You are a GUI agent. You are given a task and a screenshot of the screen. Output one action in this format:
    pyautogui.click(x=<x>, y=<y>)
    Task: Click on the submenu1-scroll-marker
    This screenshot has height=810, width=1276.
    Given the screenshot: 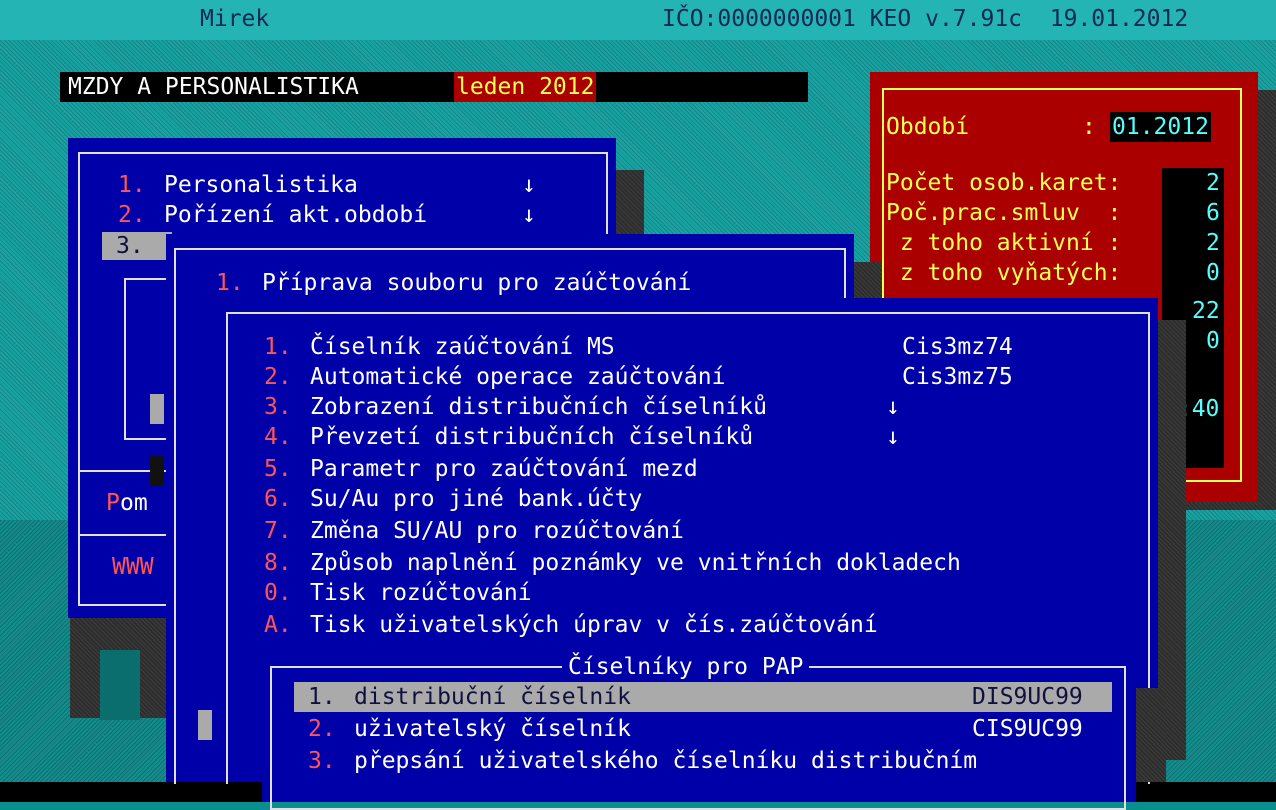 What is the action you would take?
    pyautogui.click(x=205, y=725)
    